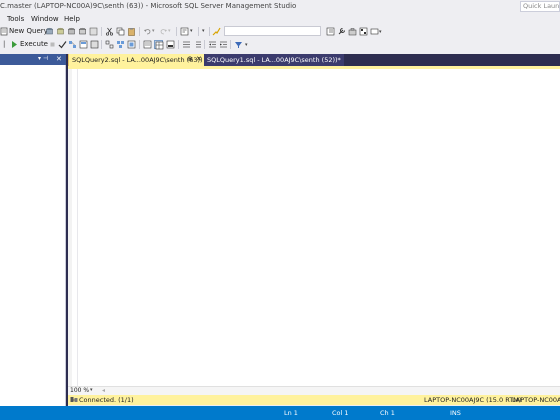  What do you see at coordinates (72, 19) in the screenshot?
I see `menu-help: Help` at bounding box center [72, 19].